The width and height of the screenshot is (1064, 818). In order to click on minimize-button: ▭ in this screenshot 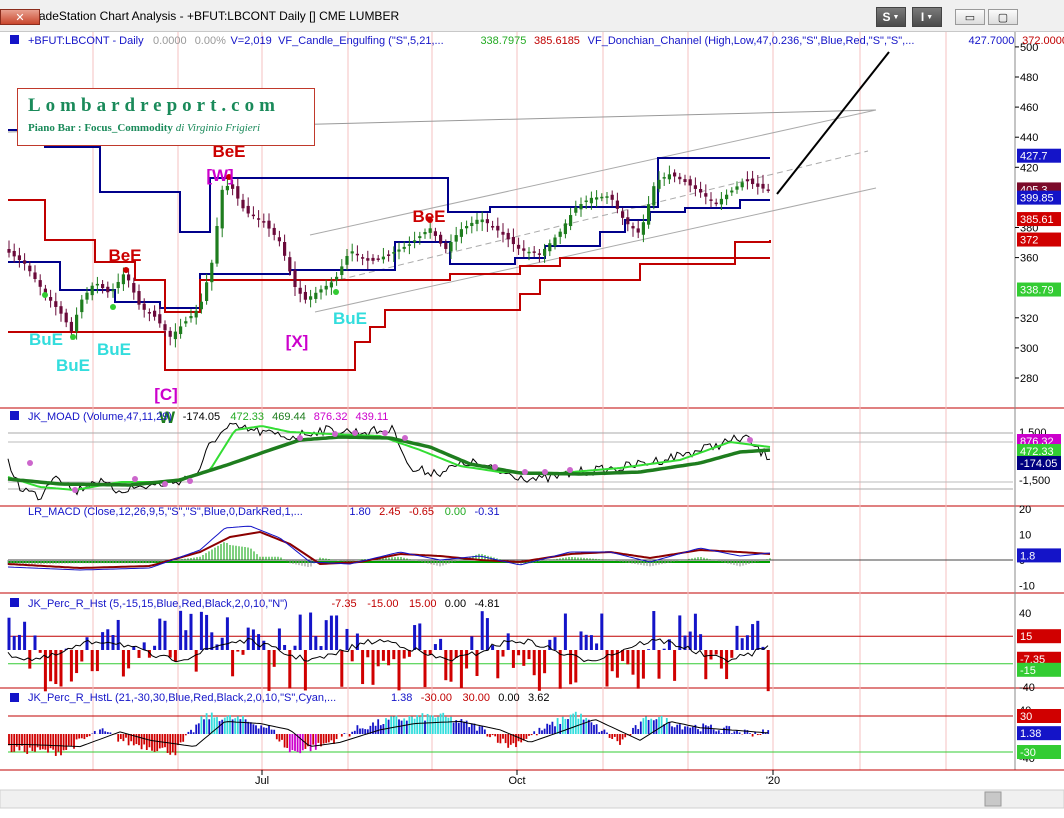, I will do `click(970, 17)`.